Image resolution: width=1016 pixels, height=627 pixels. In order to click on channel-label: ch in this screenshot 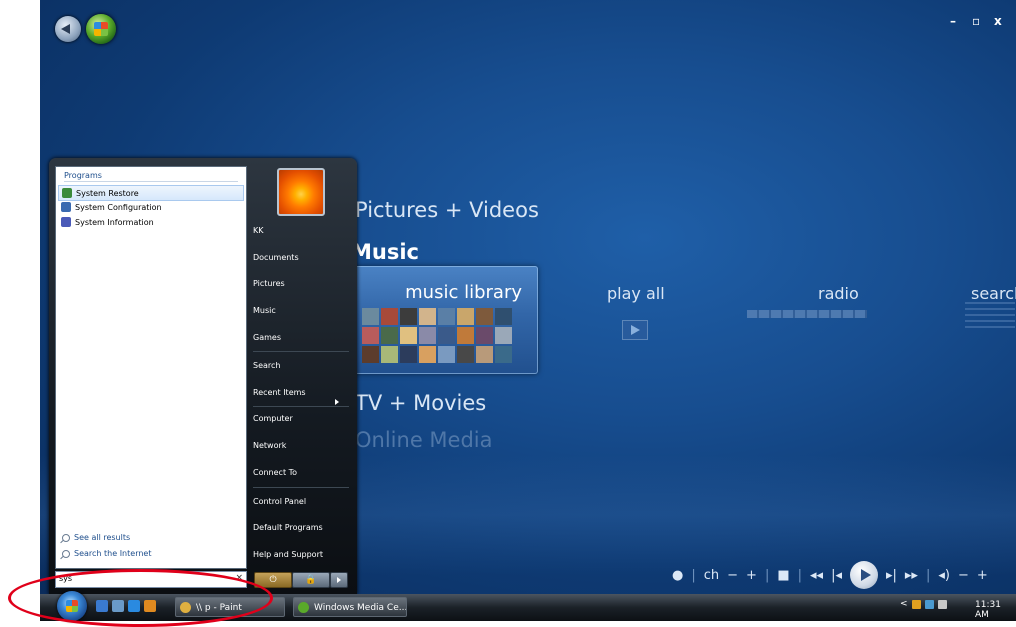, I will do `click(711, 575)`.